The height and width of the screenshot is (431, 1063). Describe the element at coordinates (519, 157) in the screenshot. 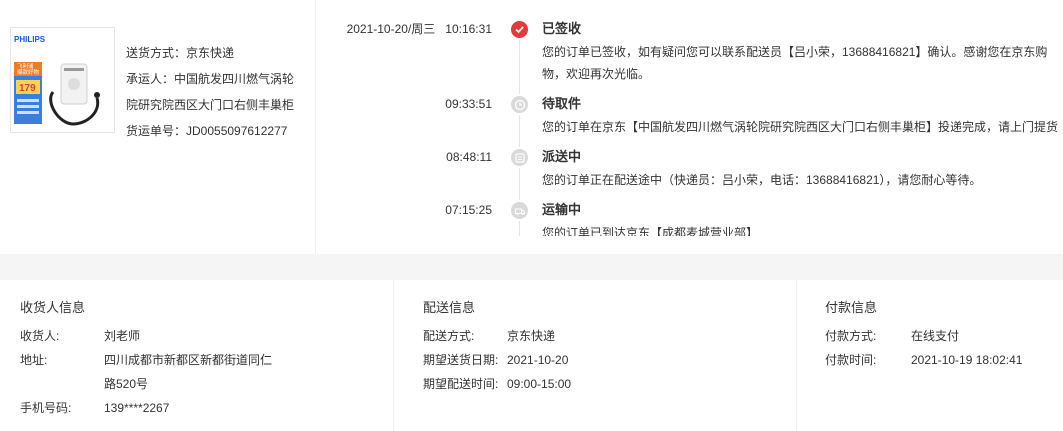

I see `courier-icon` at that location.